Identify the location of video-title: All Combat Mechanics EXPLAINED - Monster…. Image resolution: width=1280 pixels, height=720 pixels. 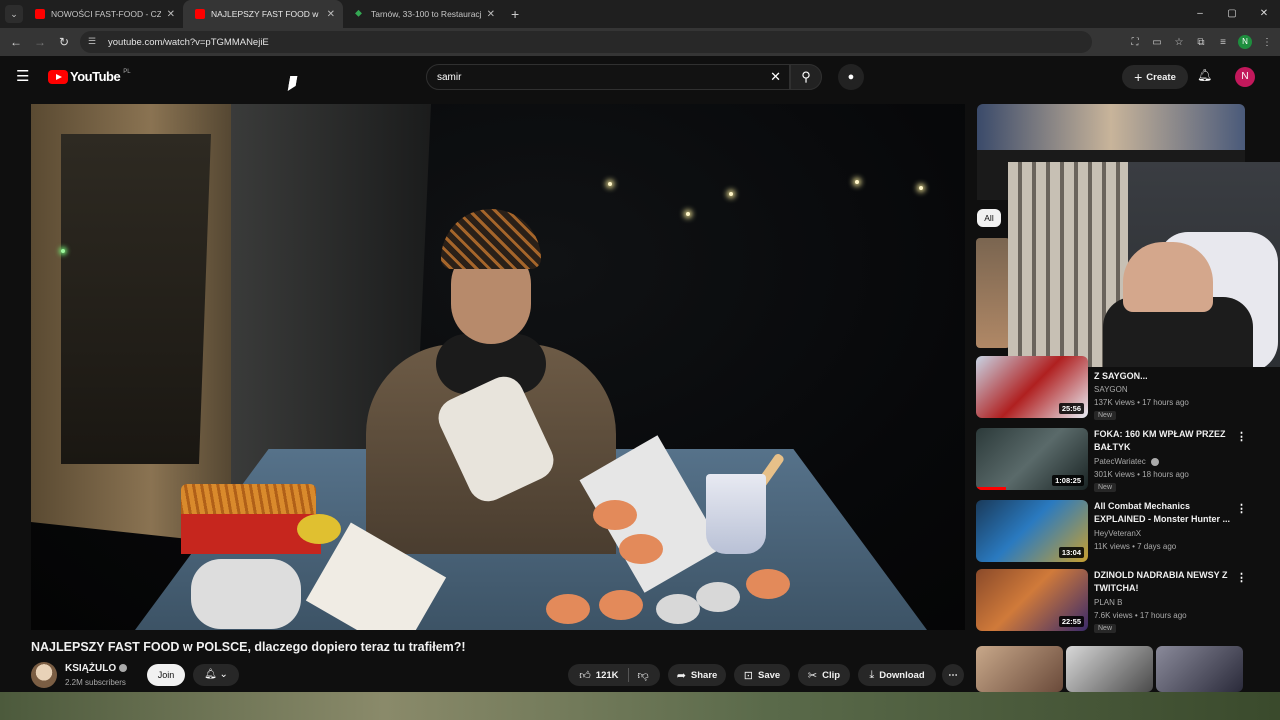
(1164, 513).